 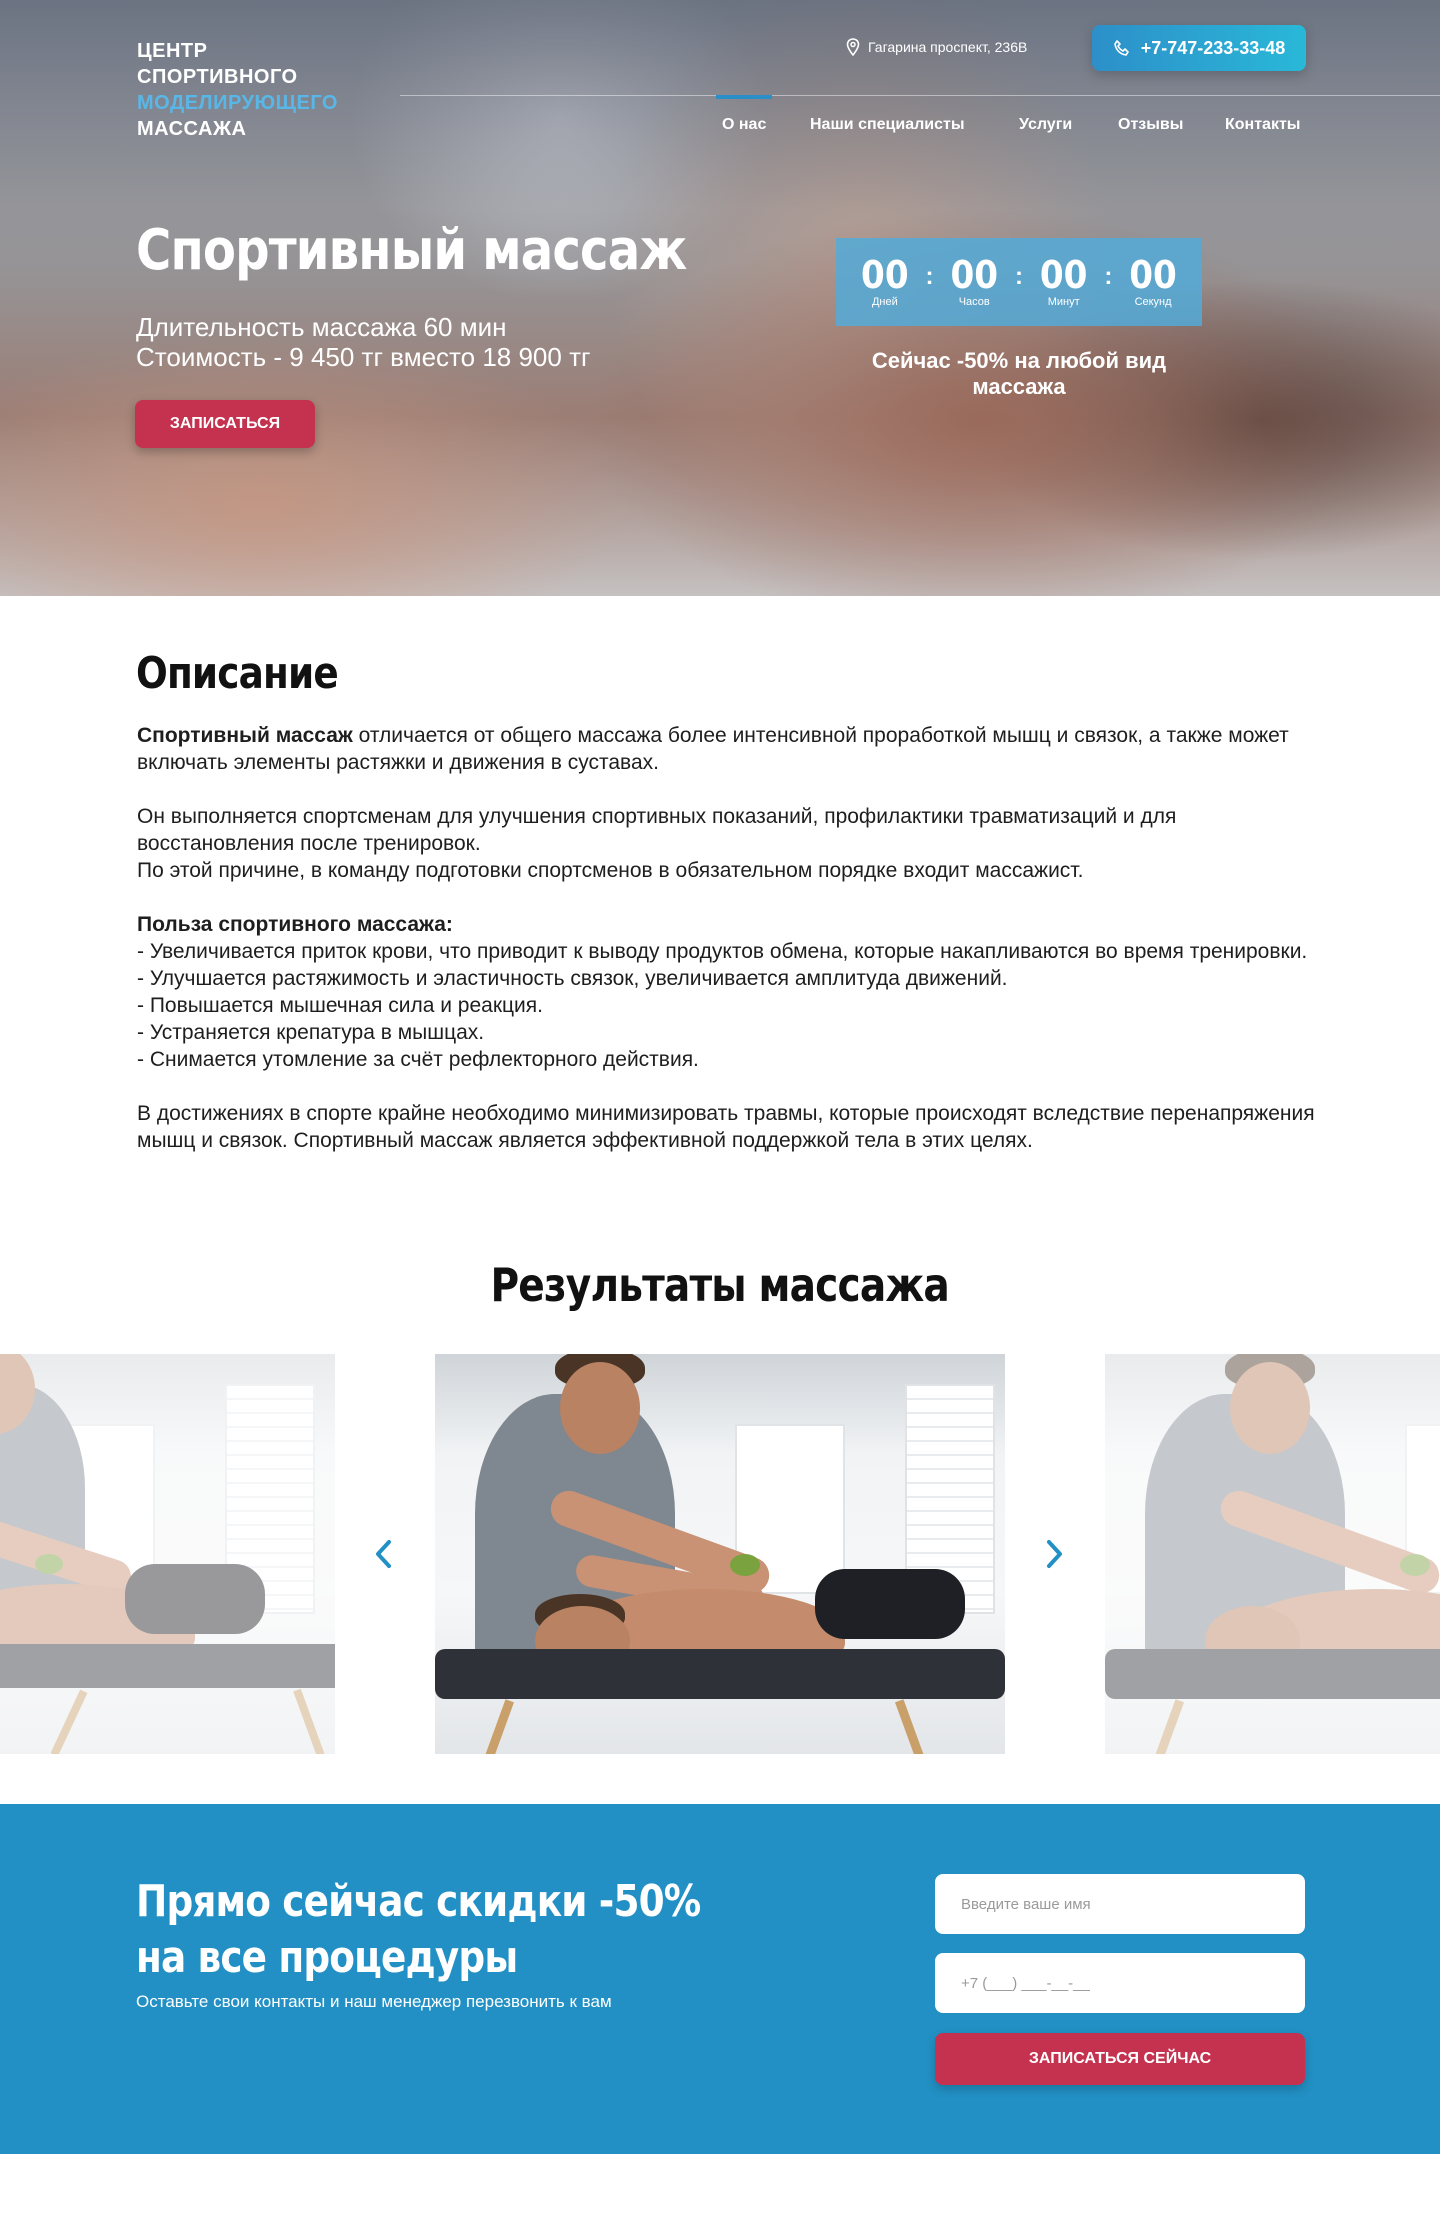 What do you see at coordinates (1122, 48) in the screenshot?
I see `phone-icon` at bounding box center [1122, 48].